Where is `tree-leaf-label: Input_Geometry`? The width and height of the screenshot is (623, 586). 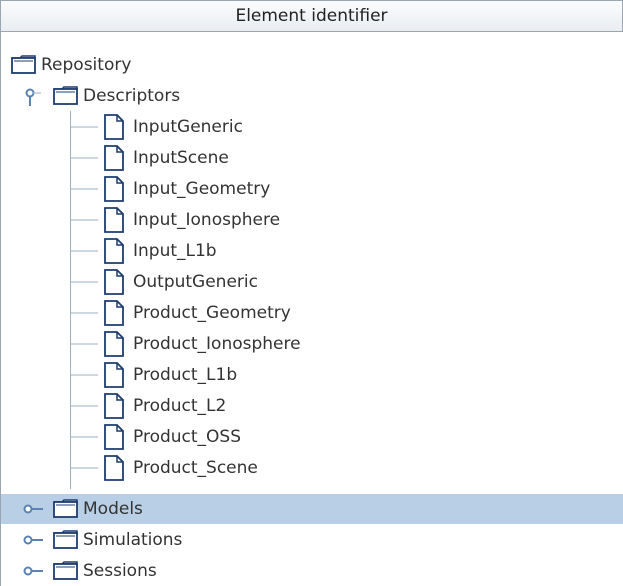
tree-leaf-label: Input_Geometry is located at coordinates (202, 189).